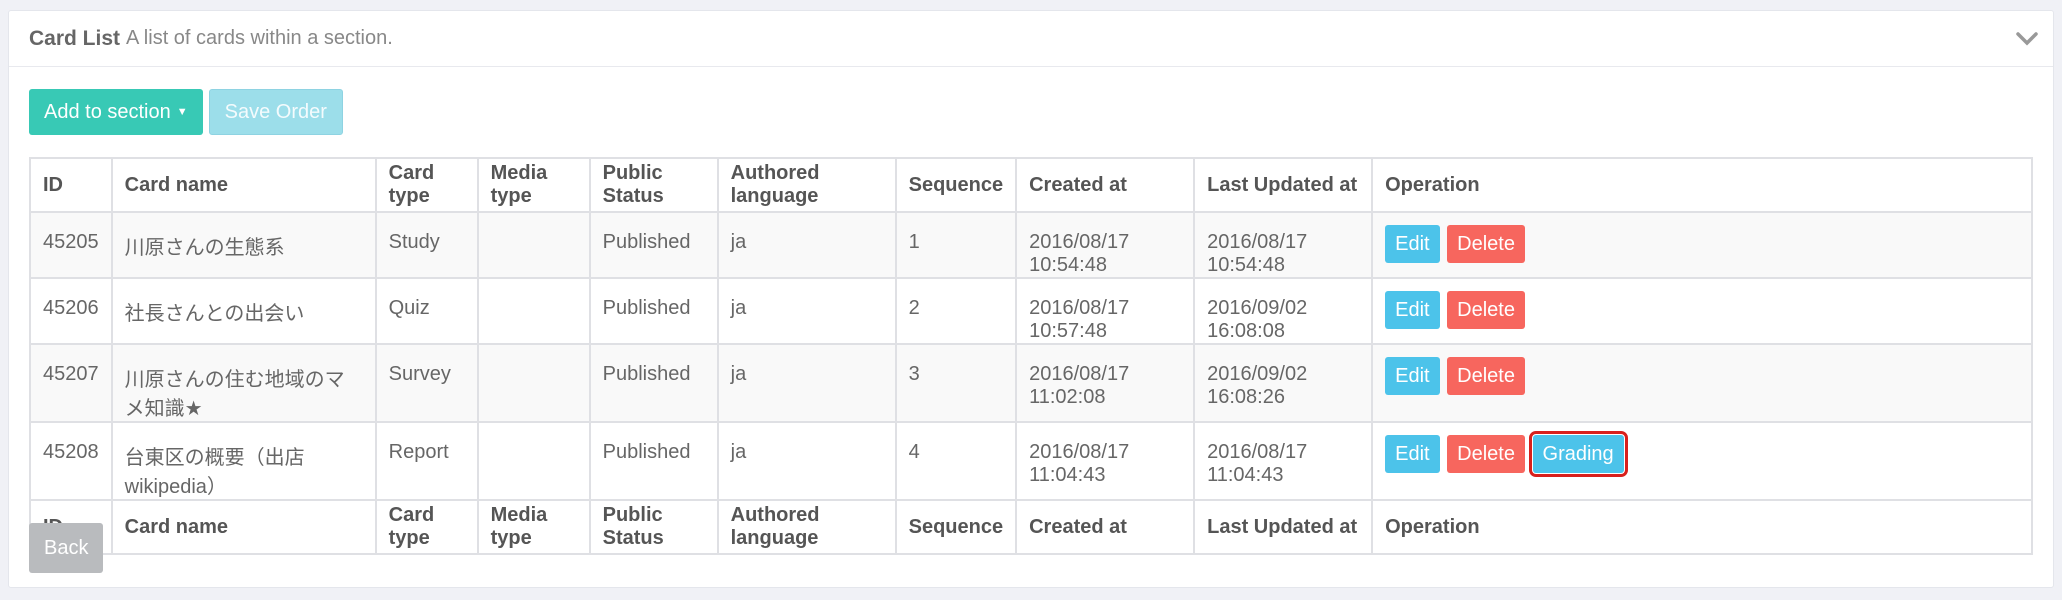  Describe the element at coordinates (426, 311) in the screenshot. I see `cell-card-type: Quiz` at that location.